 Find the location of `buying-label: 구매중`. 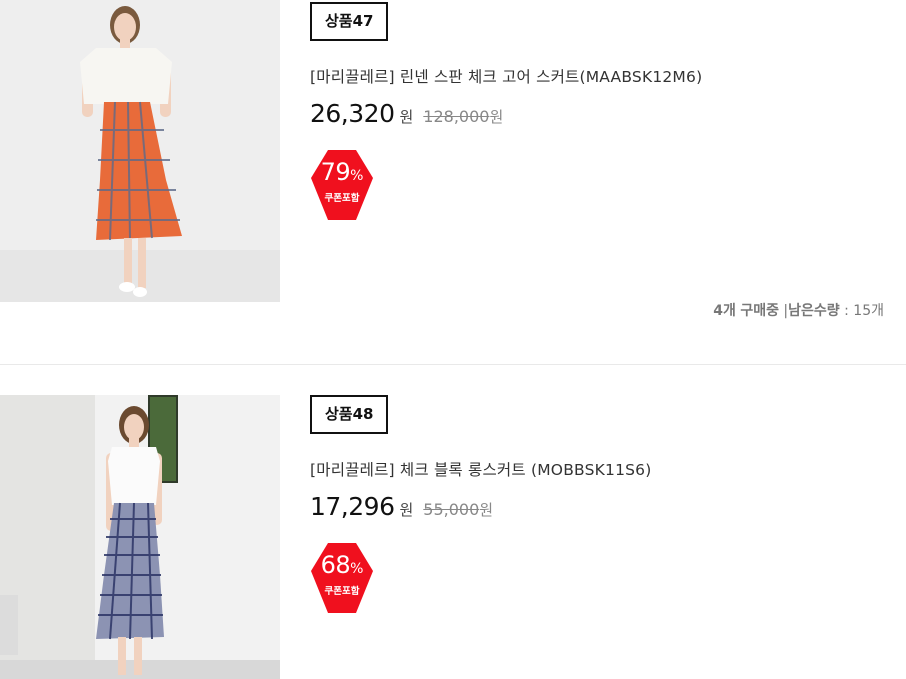

buying-label: 구매중 is located at coordinates (759, 311).